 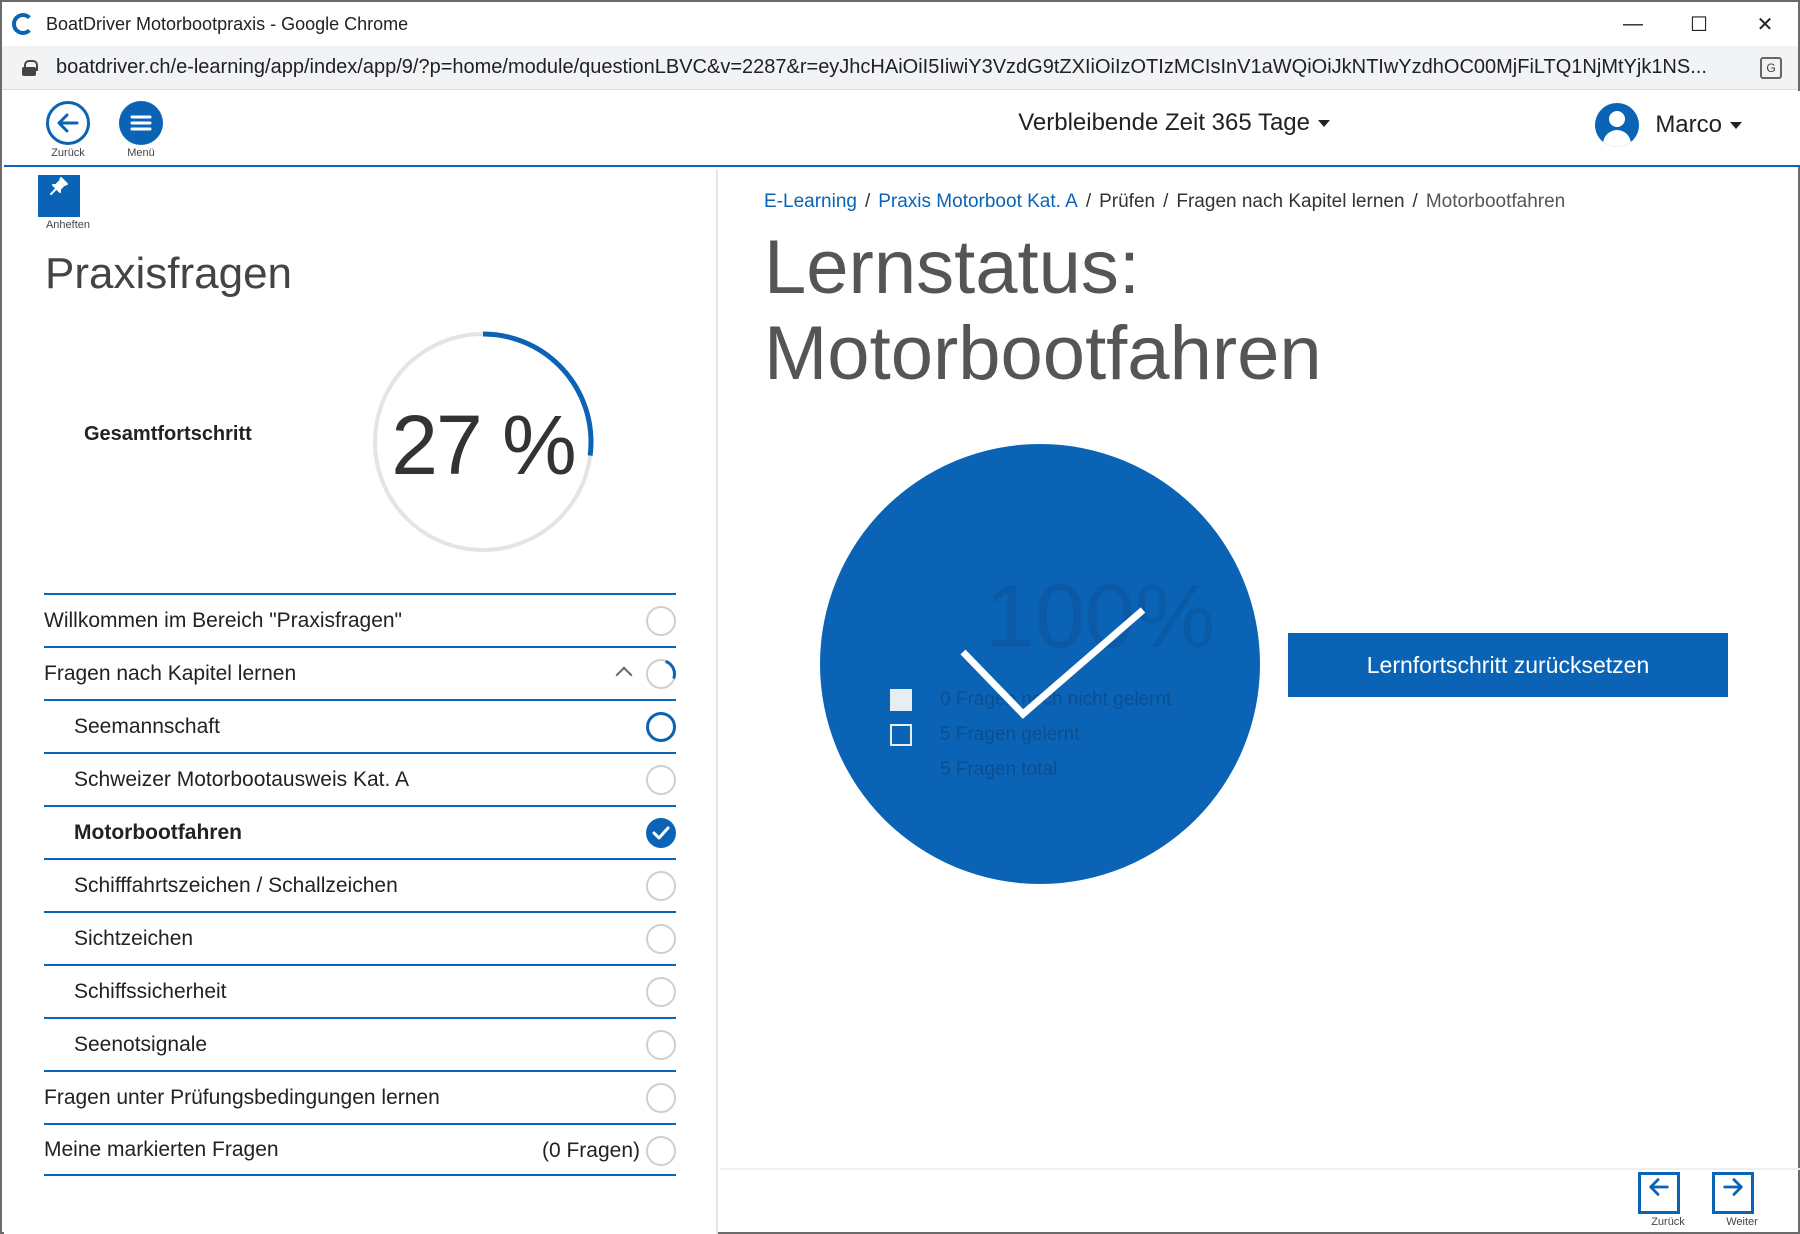 What do you see at coordinates (134, 938) in the screenshot?
I see `chapter-item-label: Sichtzeichen` at bounding box center [134, 938].